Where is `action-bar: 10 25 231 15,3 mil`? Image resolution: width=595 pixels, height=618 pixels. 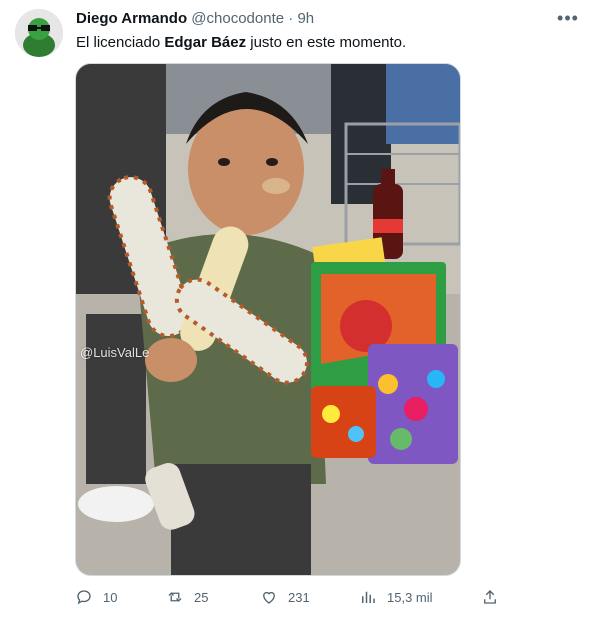
action-bar: 10 25 231 15,3 mil is located at coordinates (290, 597).